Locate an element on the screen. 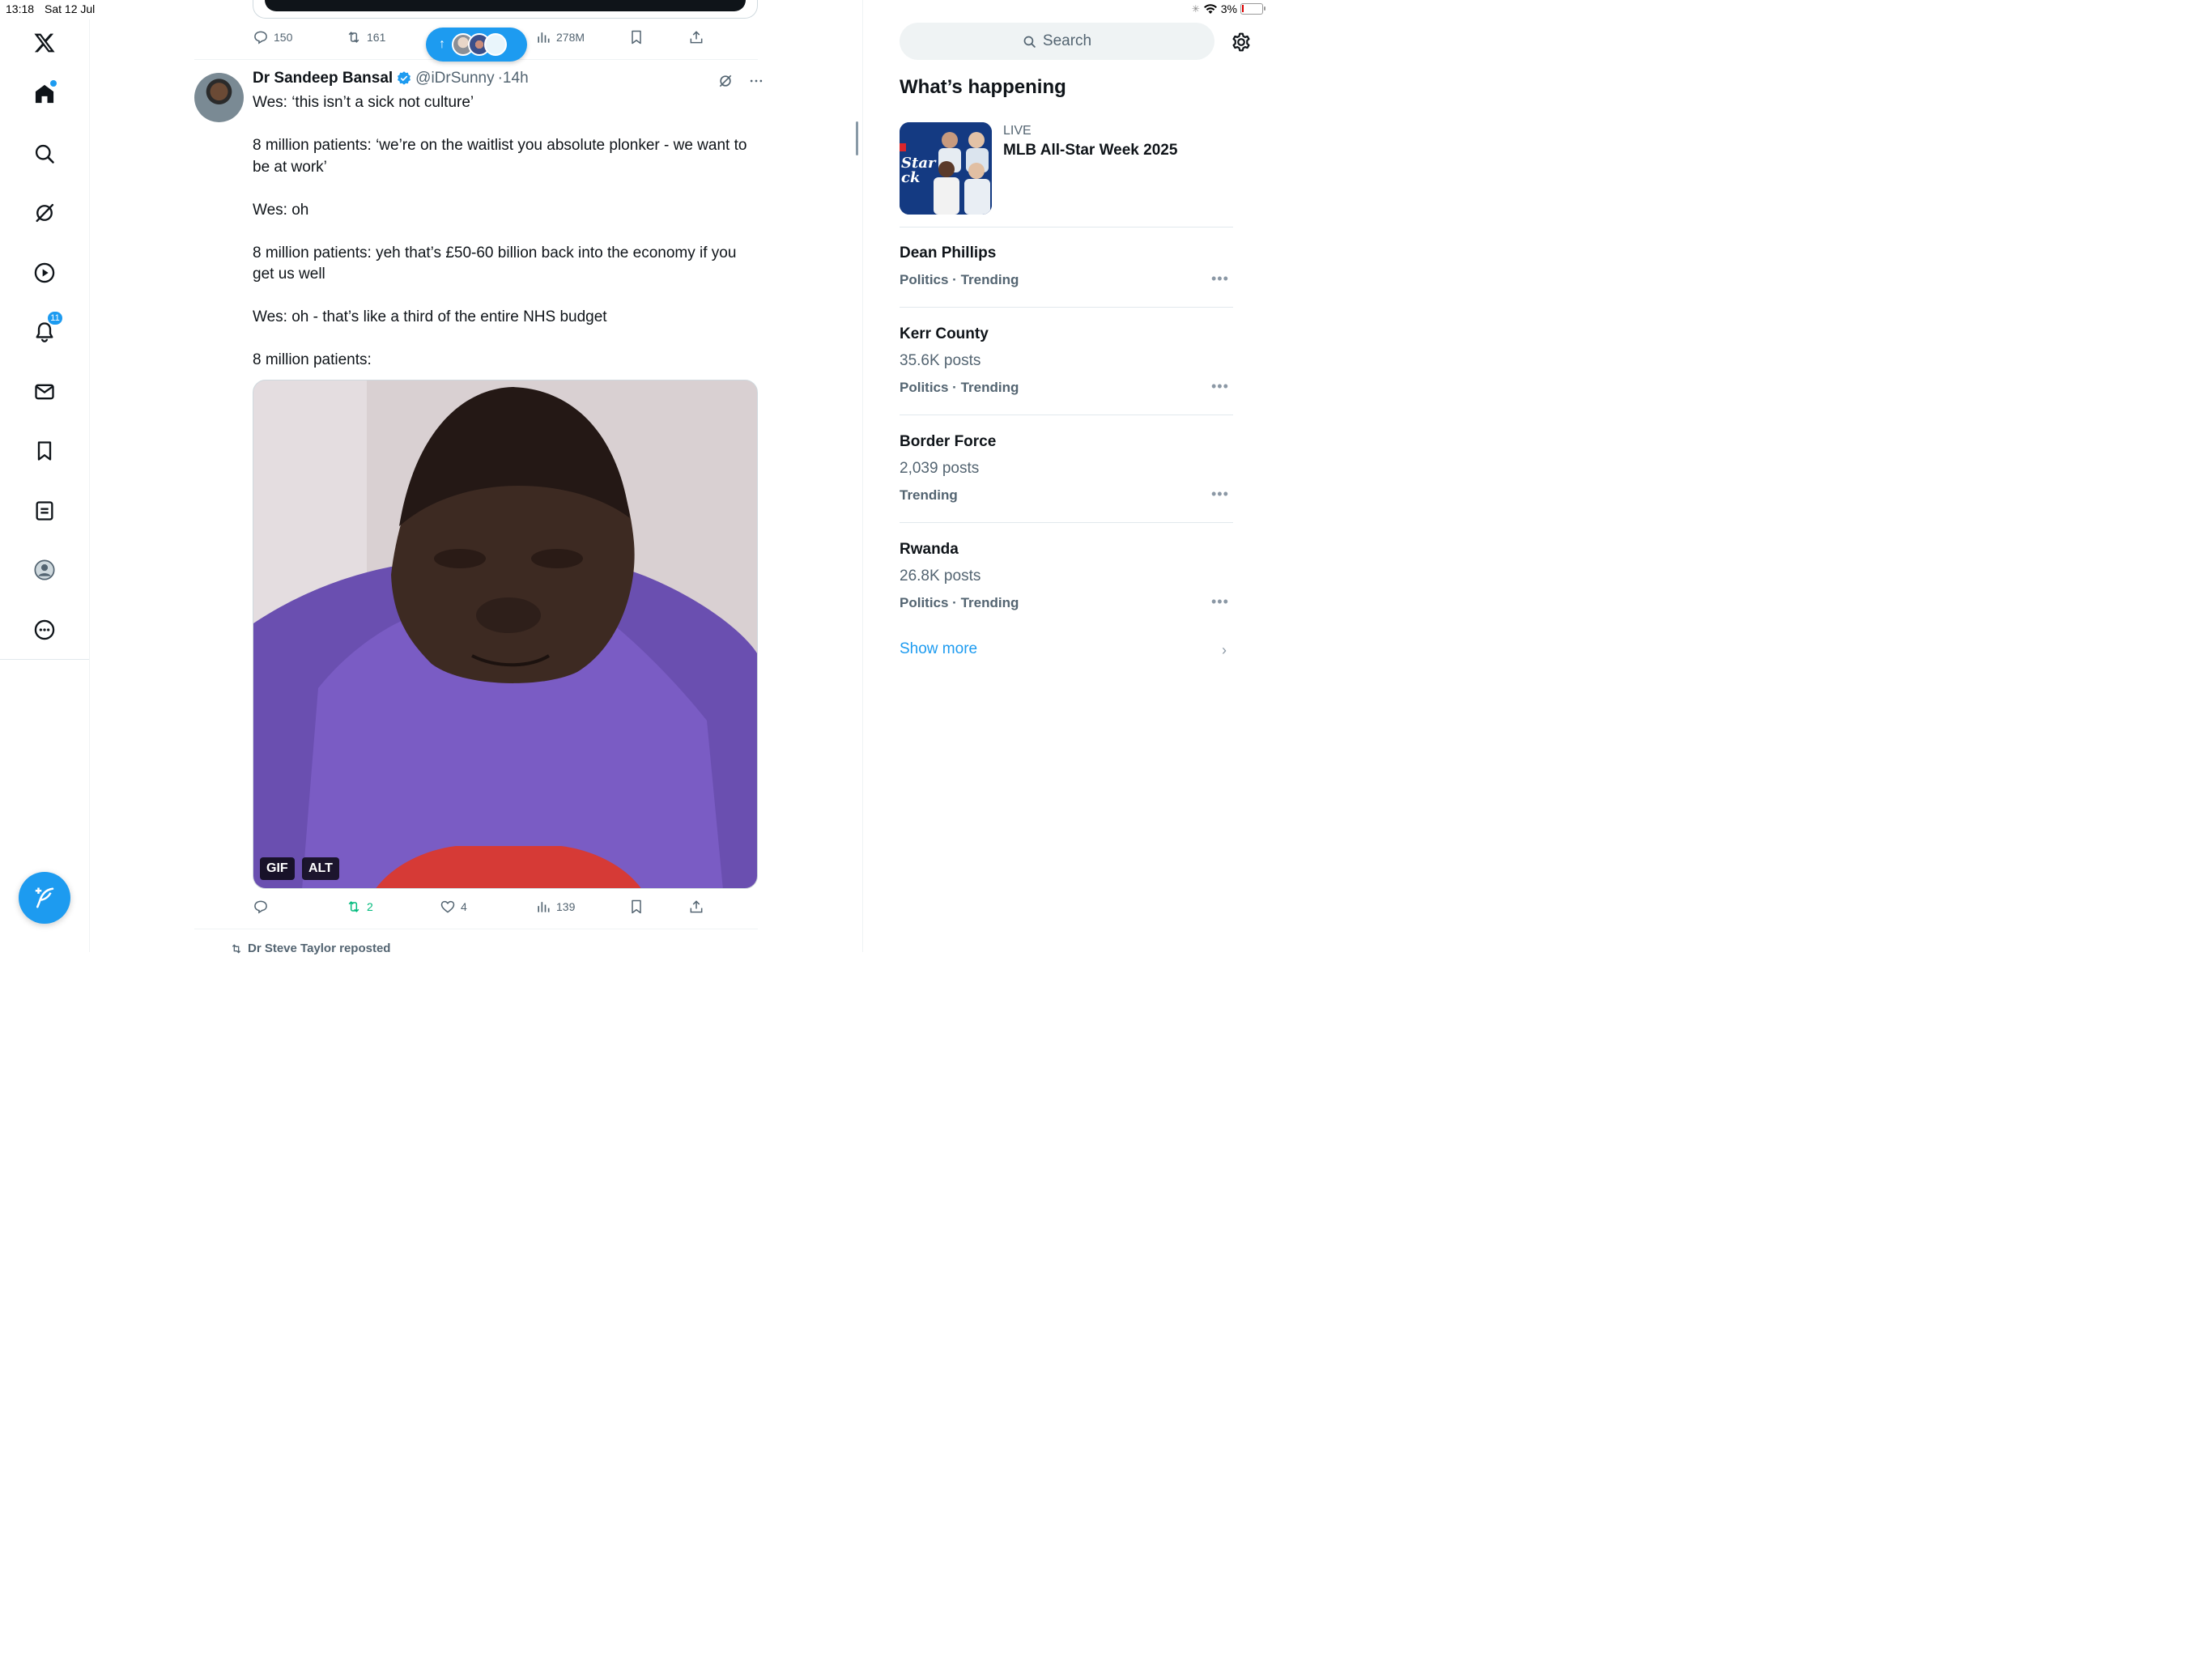 Image resolution: width=2212 pixels, height=1658 pixels. nav-divider is located at coordinates (44, 659).